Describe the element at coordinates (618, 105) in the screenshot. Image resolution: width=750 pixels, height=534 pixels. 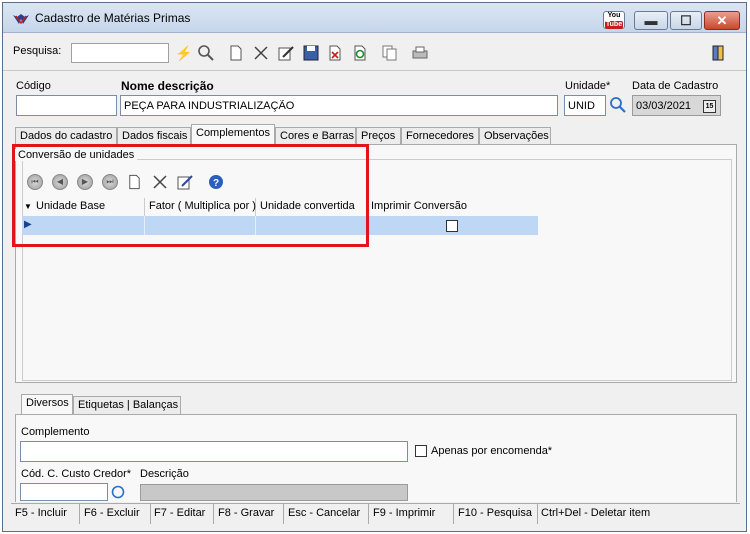
I see `unidade-search-icon` at that location.